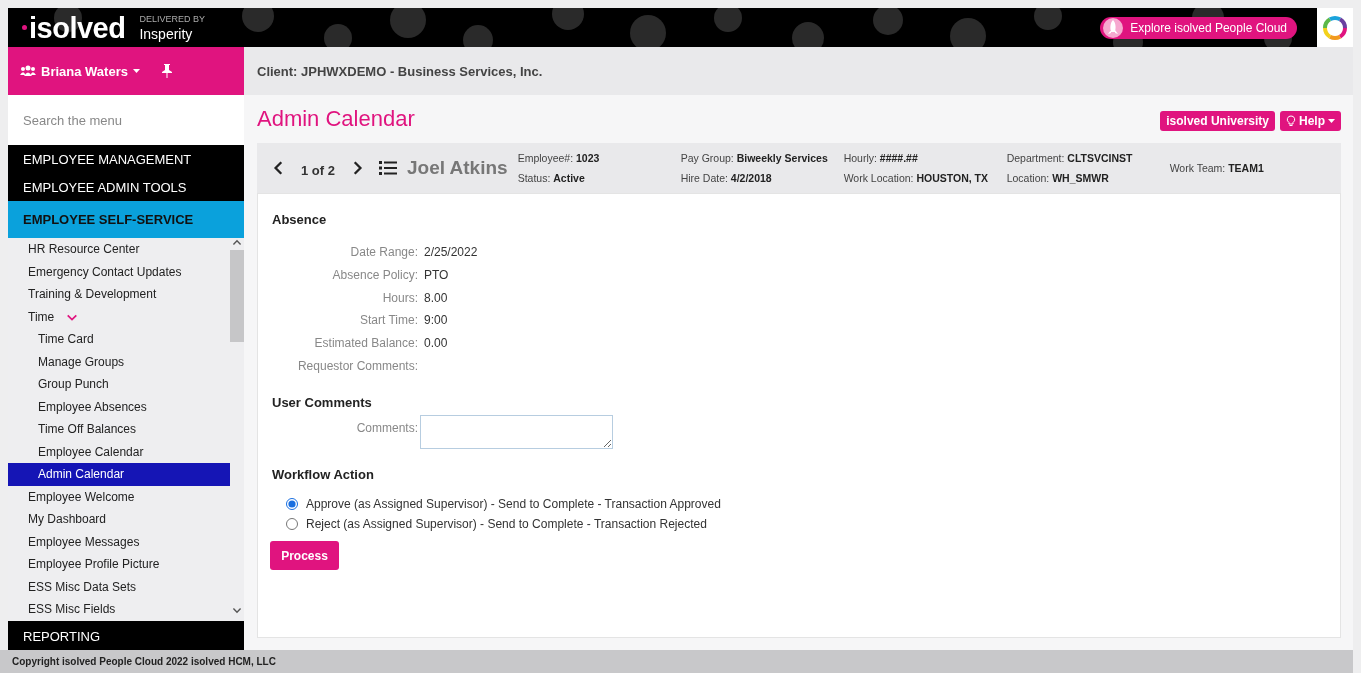 The image size is (1361, 673). Describe the element at coordinates (323, 475) in the screenshot. I see `section-heading: Workflow Action` at that location.